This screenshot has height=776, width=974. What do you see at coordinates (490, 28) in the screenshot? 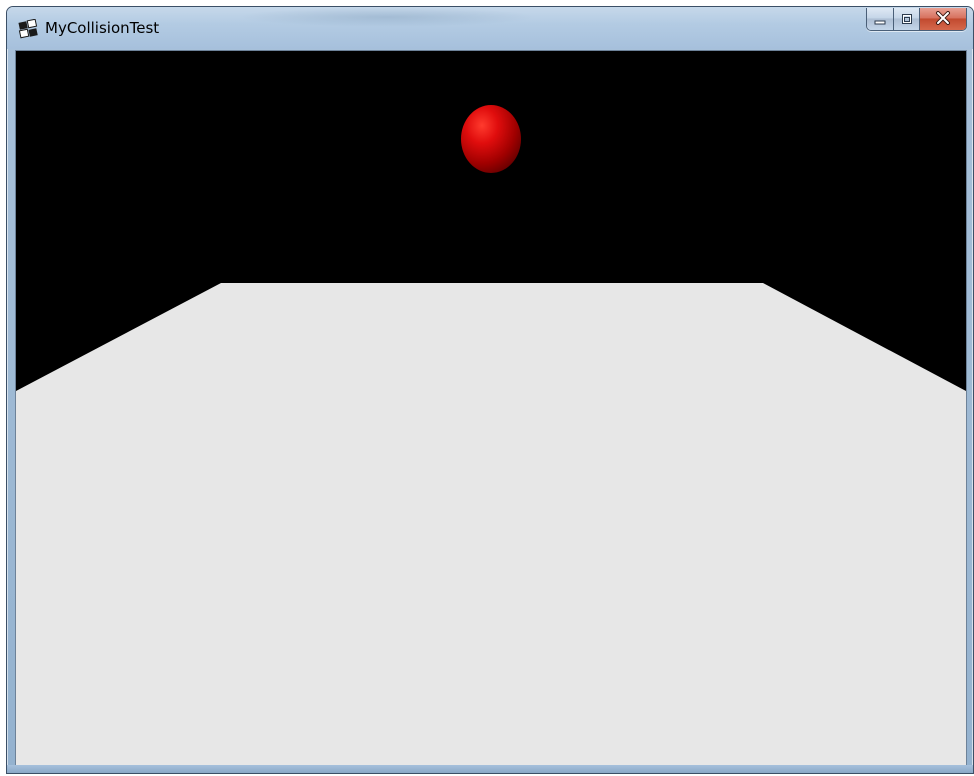
I see `title-bar: MyCollisionTest` at bounding box center [490, 28].